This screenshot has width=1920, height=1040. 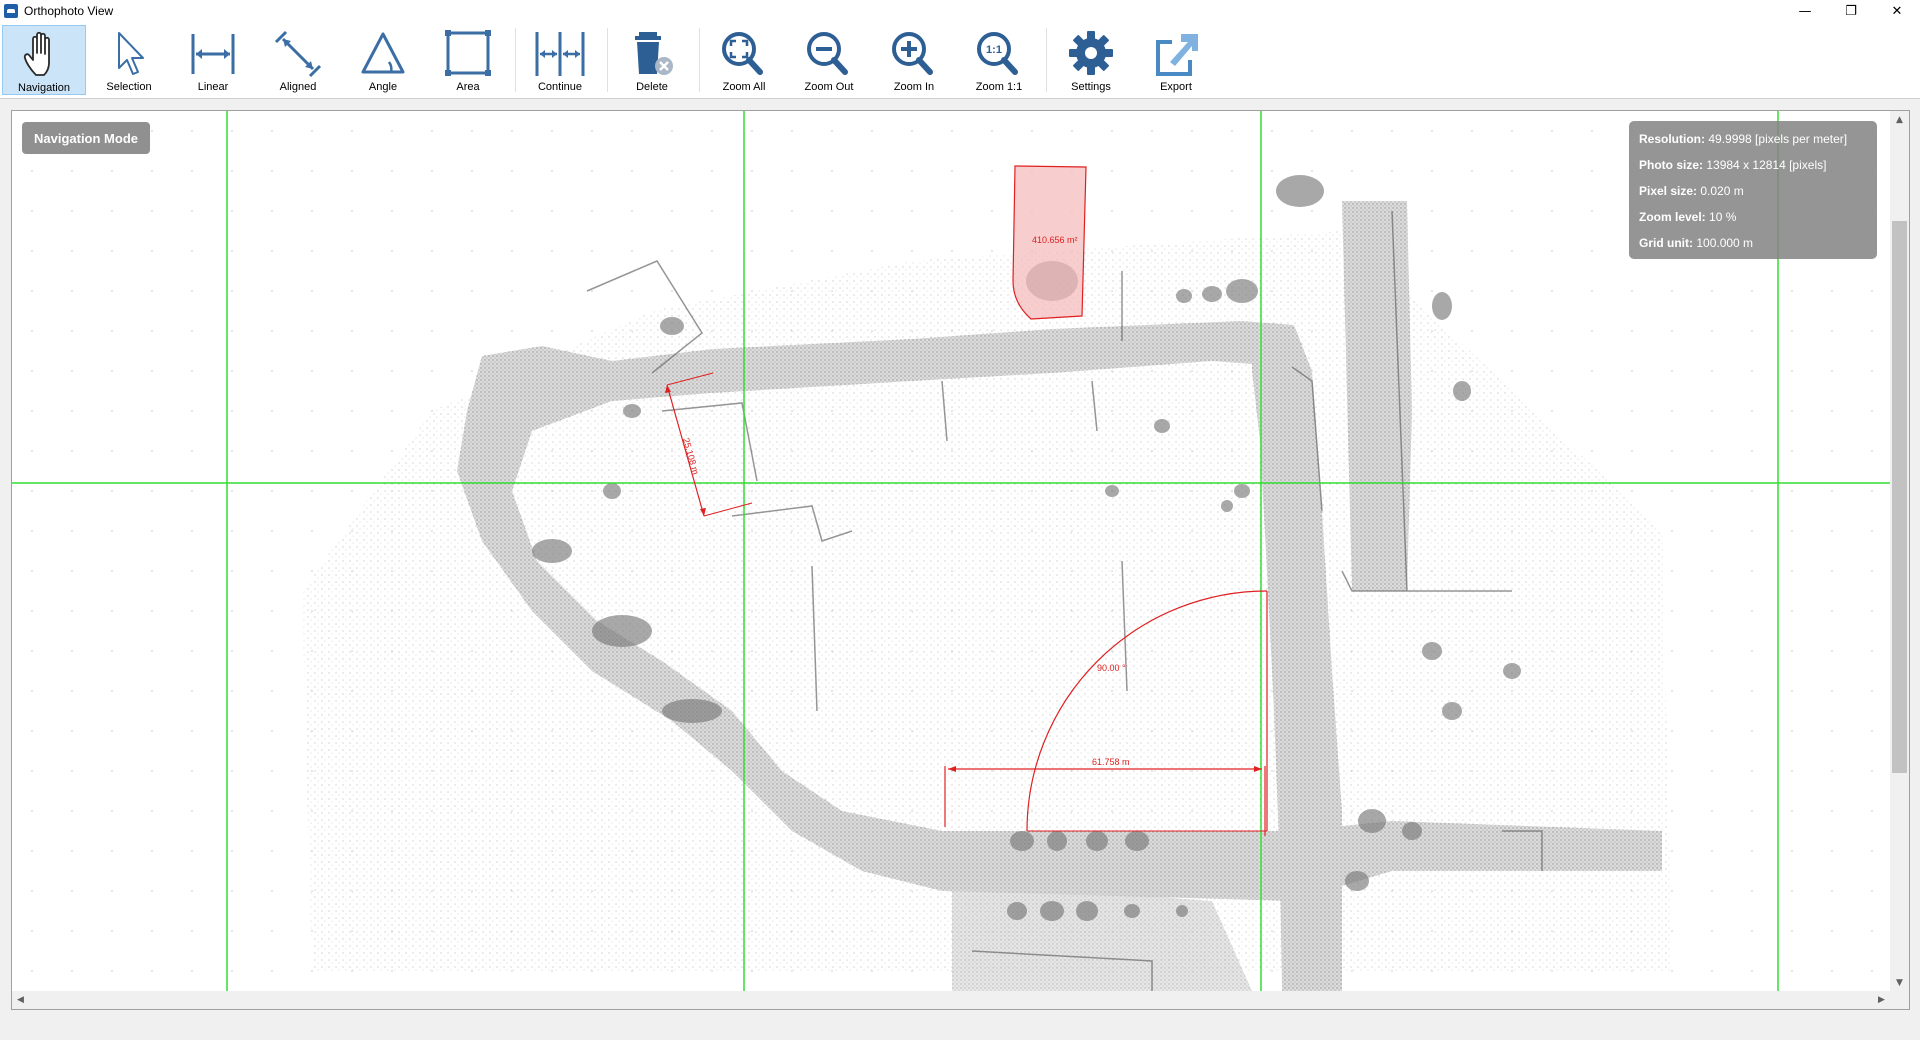 What do you see at coordinates (1723, 217) in the screenshot?
I see `info-value: 10 %` at bounding box center [1723, 217].